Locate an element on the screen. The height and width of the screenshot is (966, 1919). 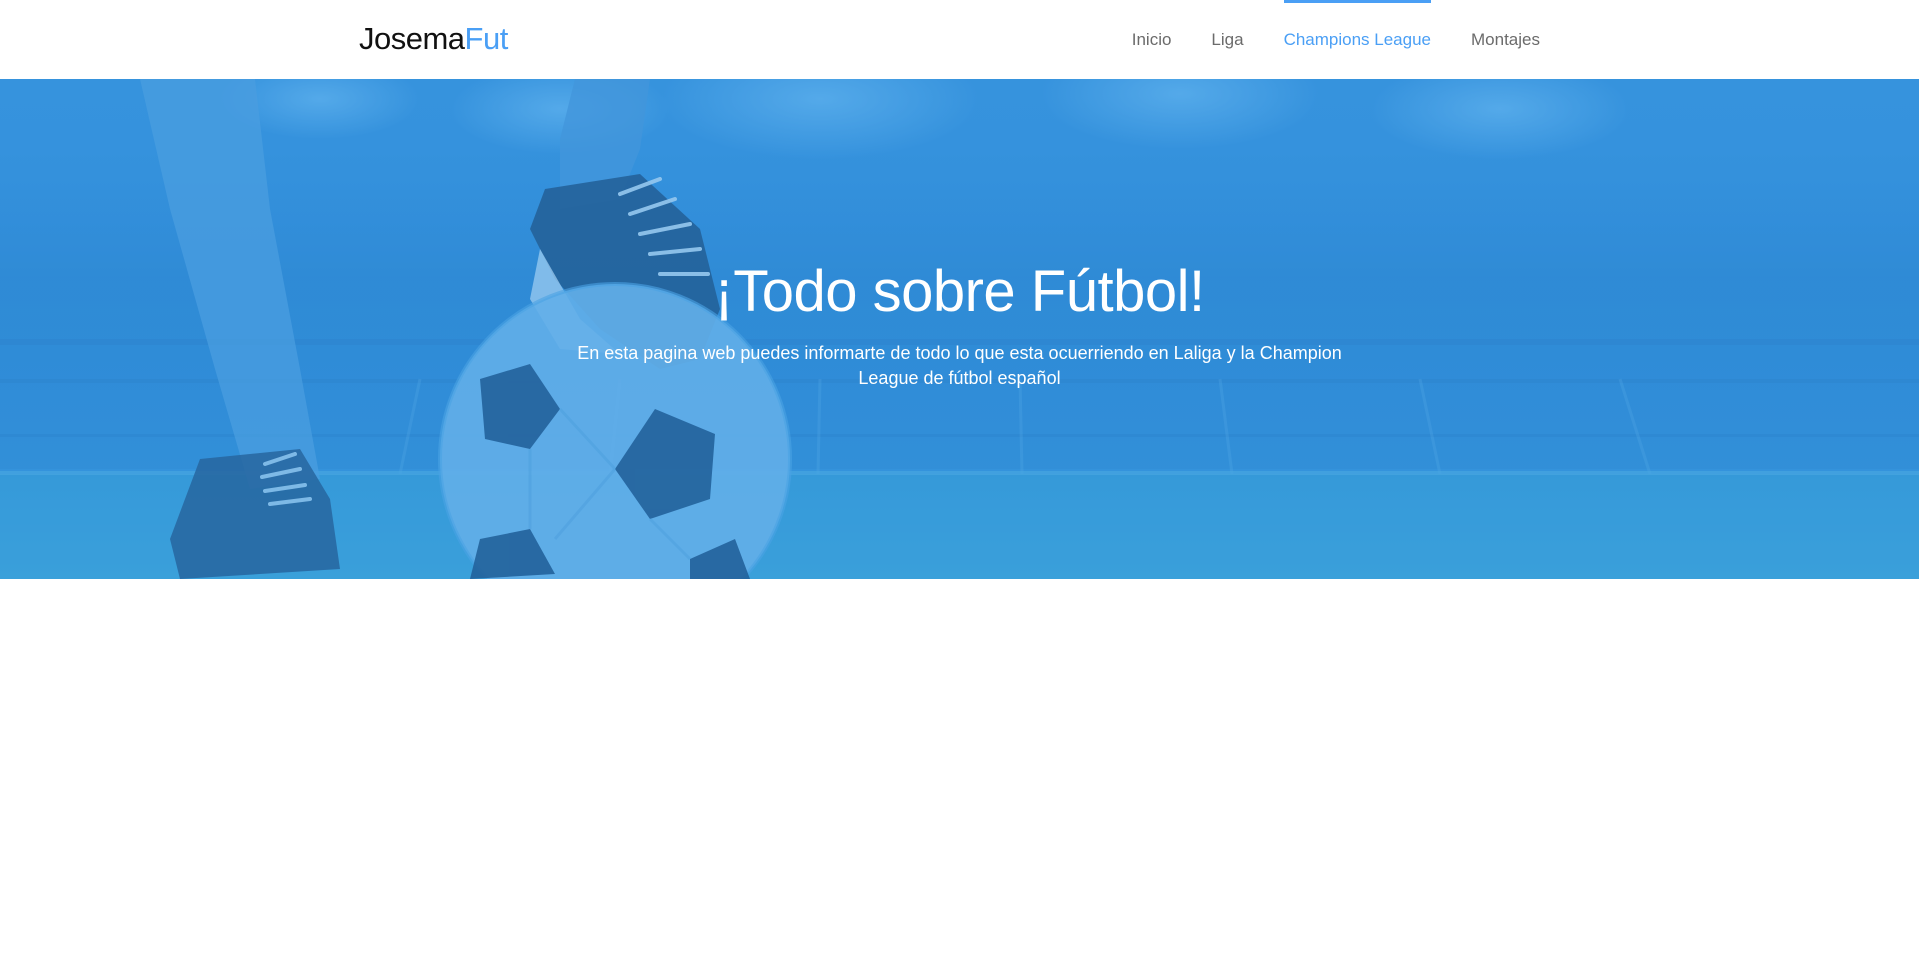
nav-item-liga: Liga is located at coordinates (1227, 39).